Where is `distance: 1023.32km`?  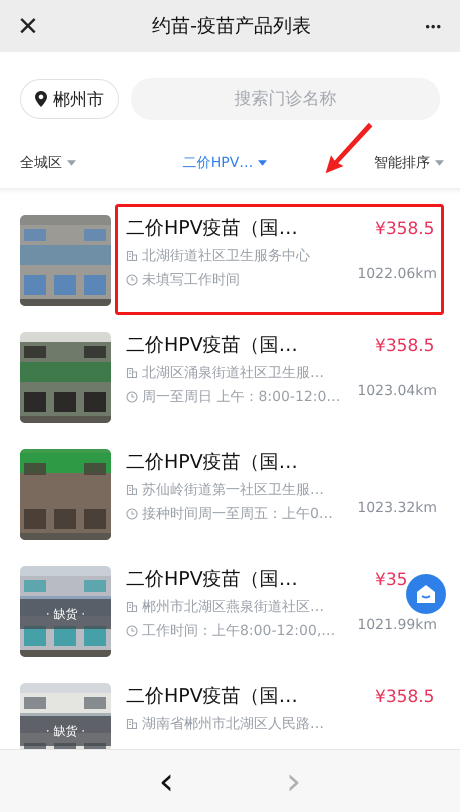
distance: 1023.32km is located at coordinates (397, 508).